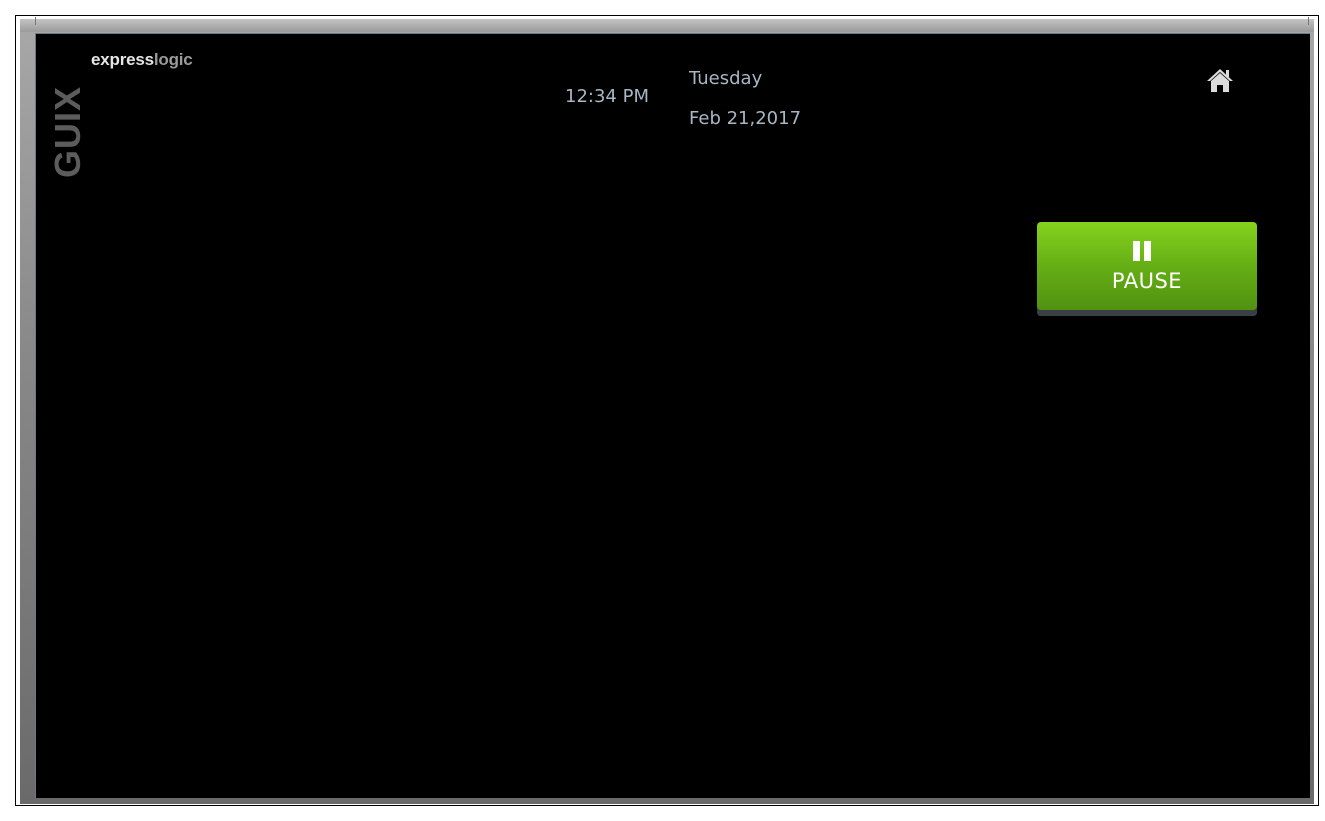  What do you see at coordinates (35, 21) in the screenshot?
I see `bezel-tick-left` at bounding box center [35, 21].